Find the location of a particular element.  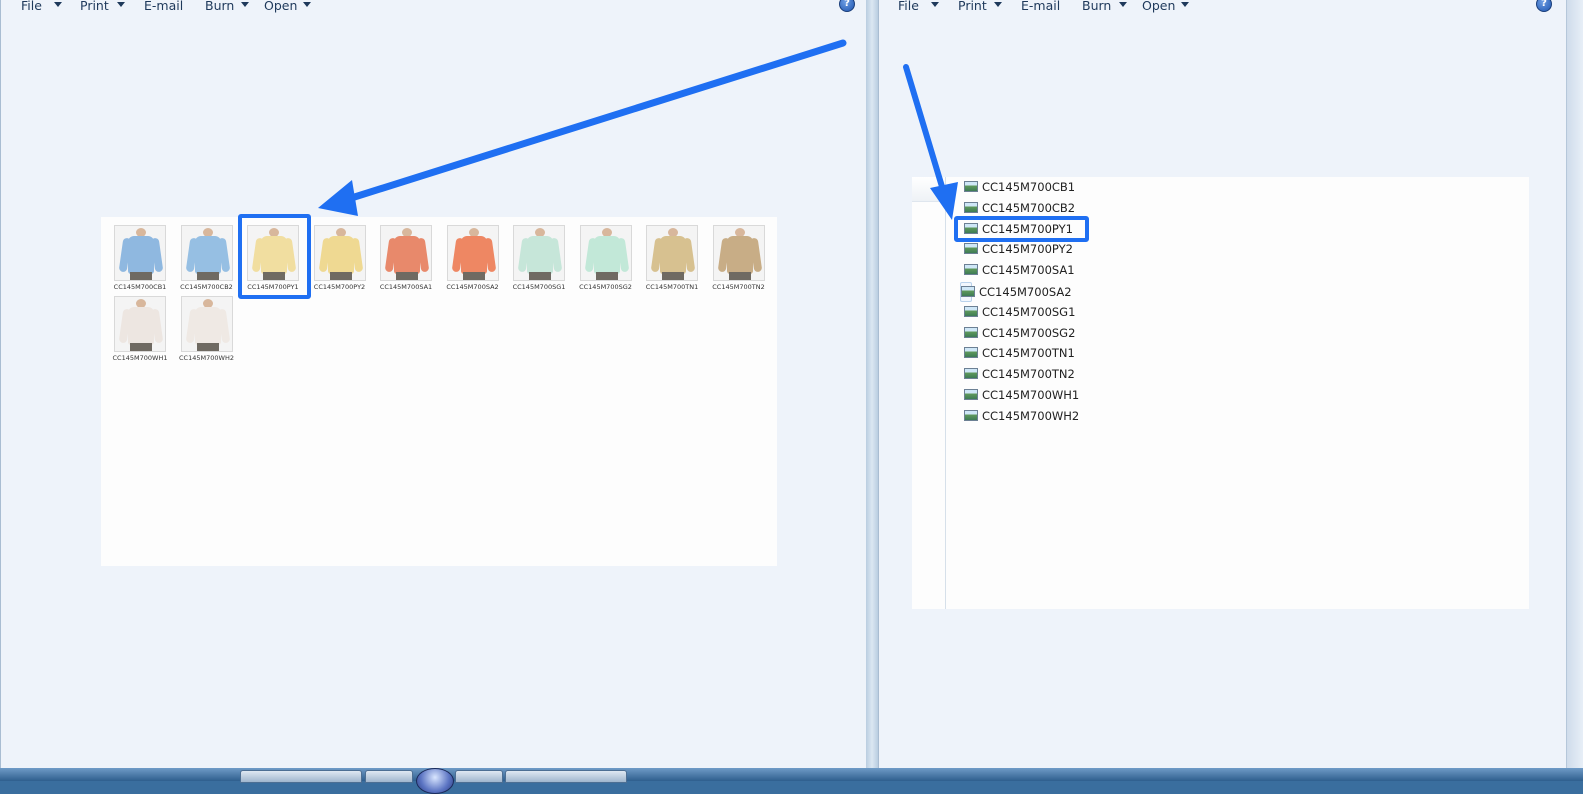

thumbnail-item: CC145M700CB2 is located at coordinates (207, 256).